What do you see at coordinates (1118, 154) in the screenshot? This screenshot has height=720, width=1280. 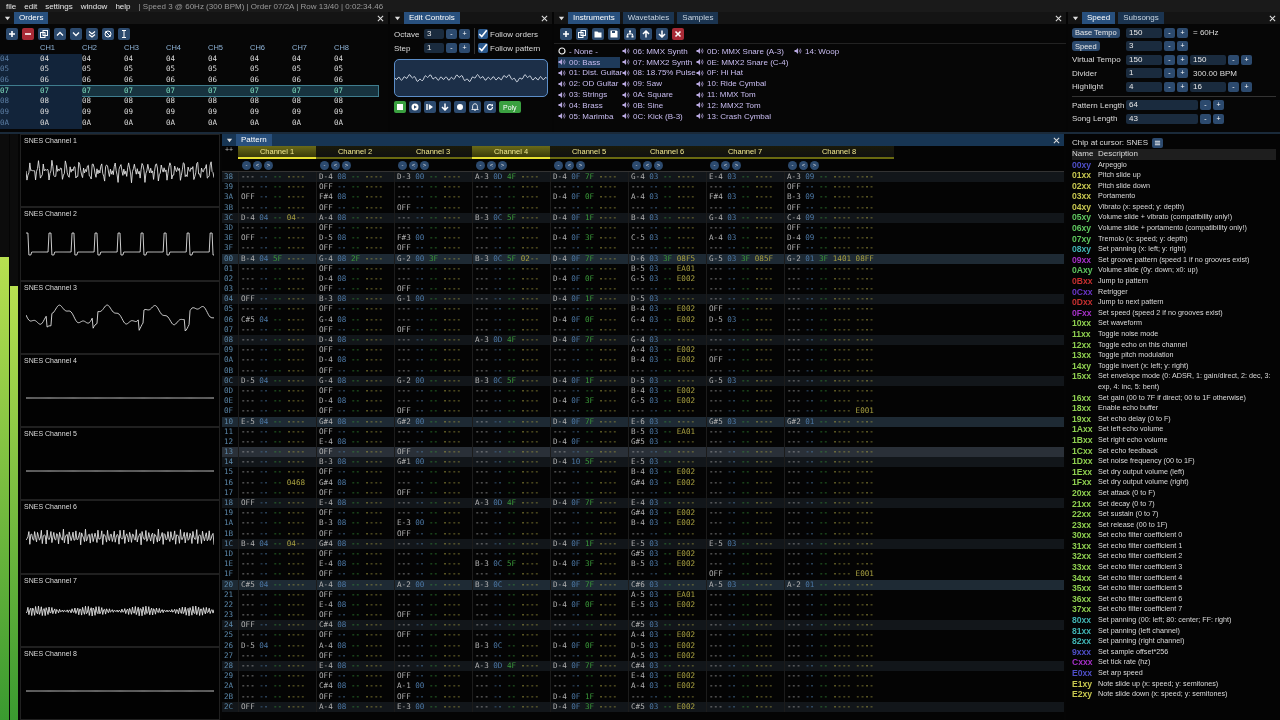 I see `column-header: Description` at bounding box center [1118, 154].